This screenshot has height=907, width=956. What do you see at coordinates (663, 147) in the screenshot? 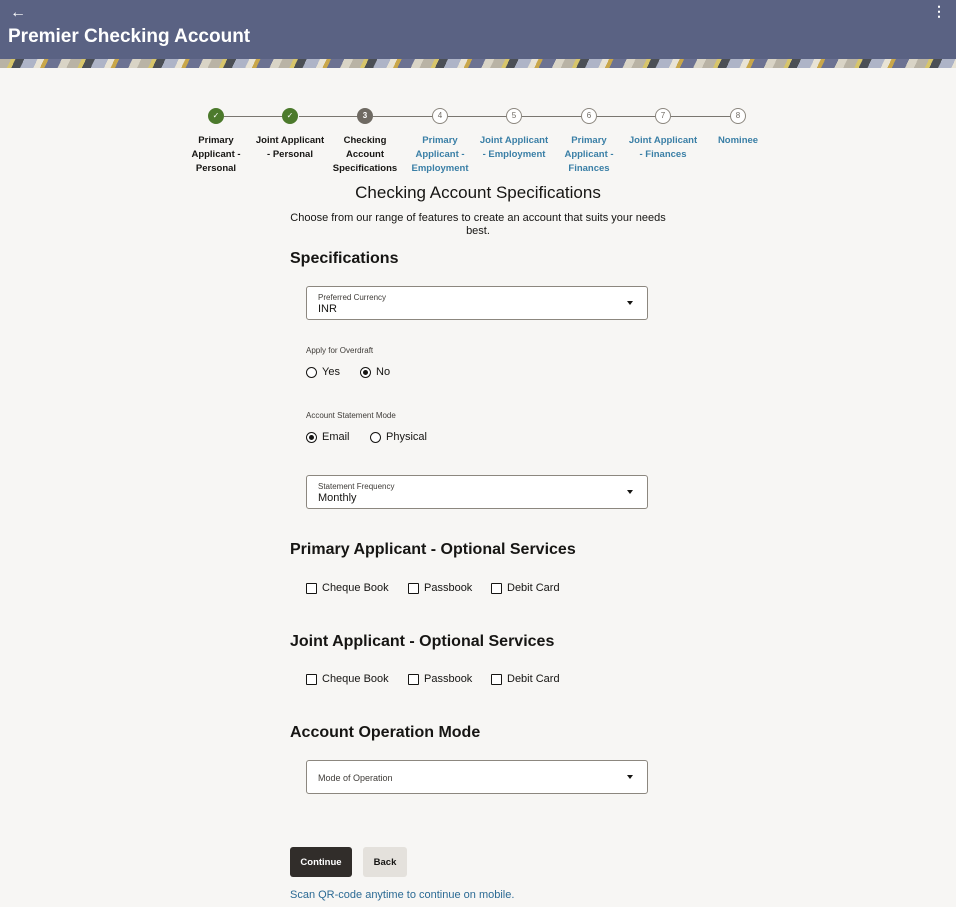
I see `step-label: Joint Applicant - Finances` at bounding box center [663, 147].